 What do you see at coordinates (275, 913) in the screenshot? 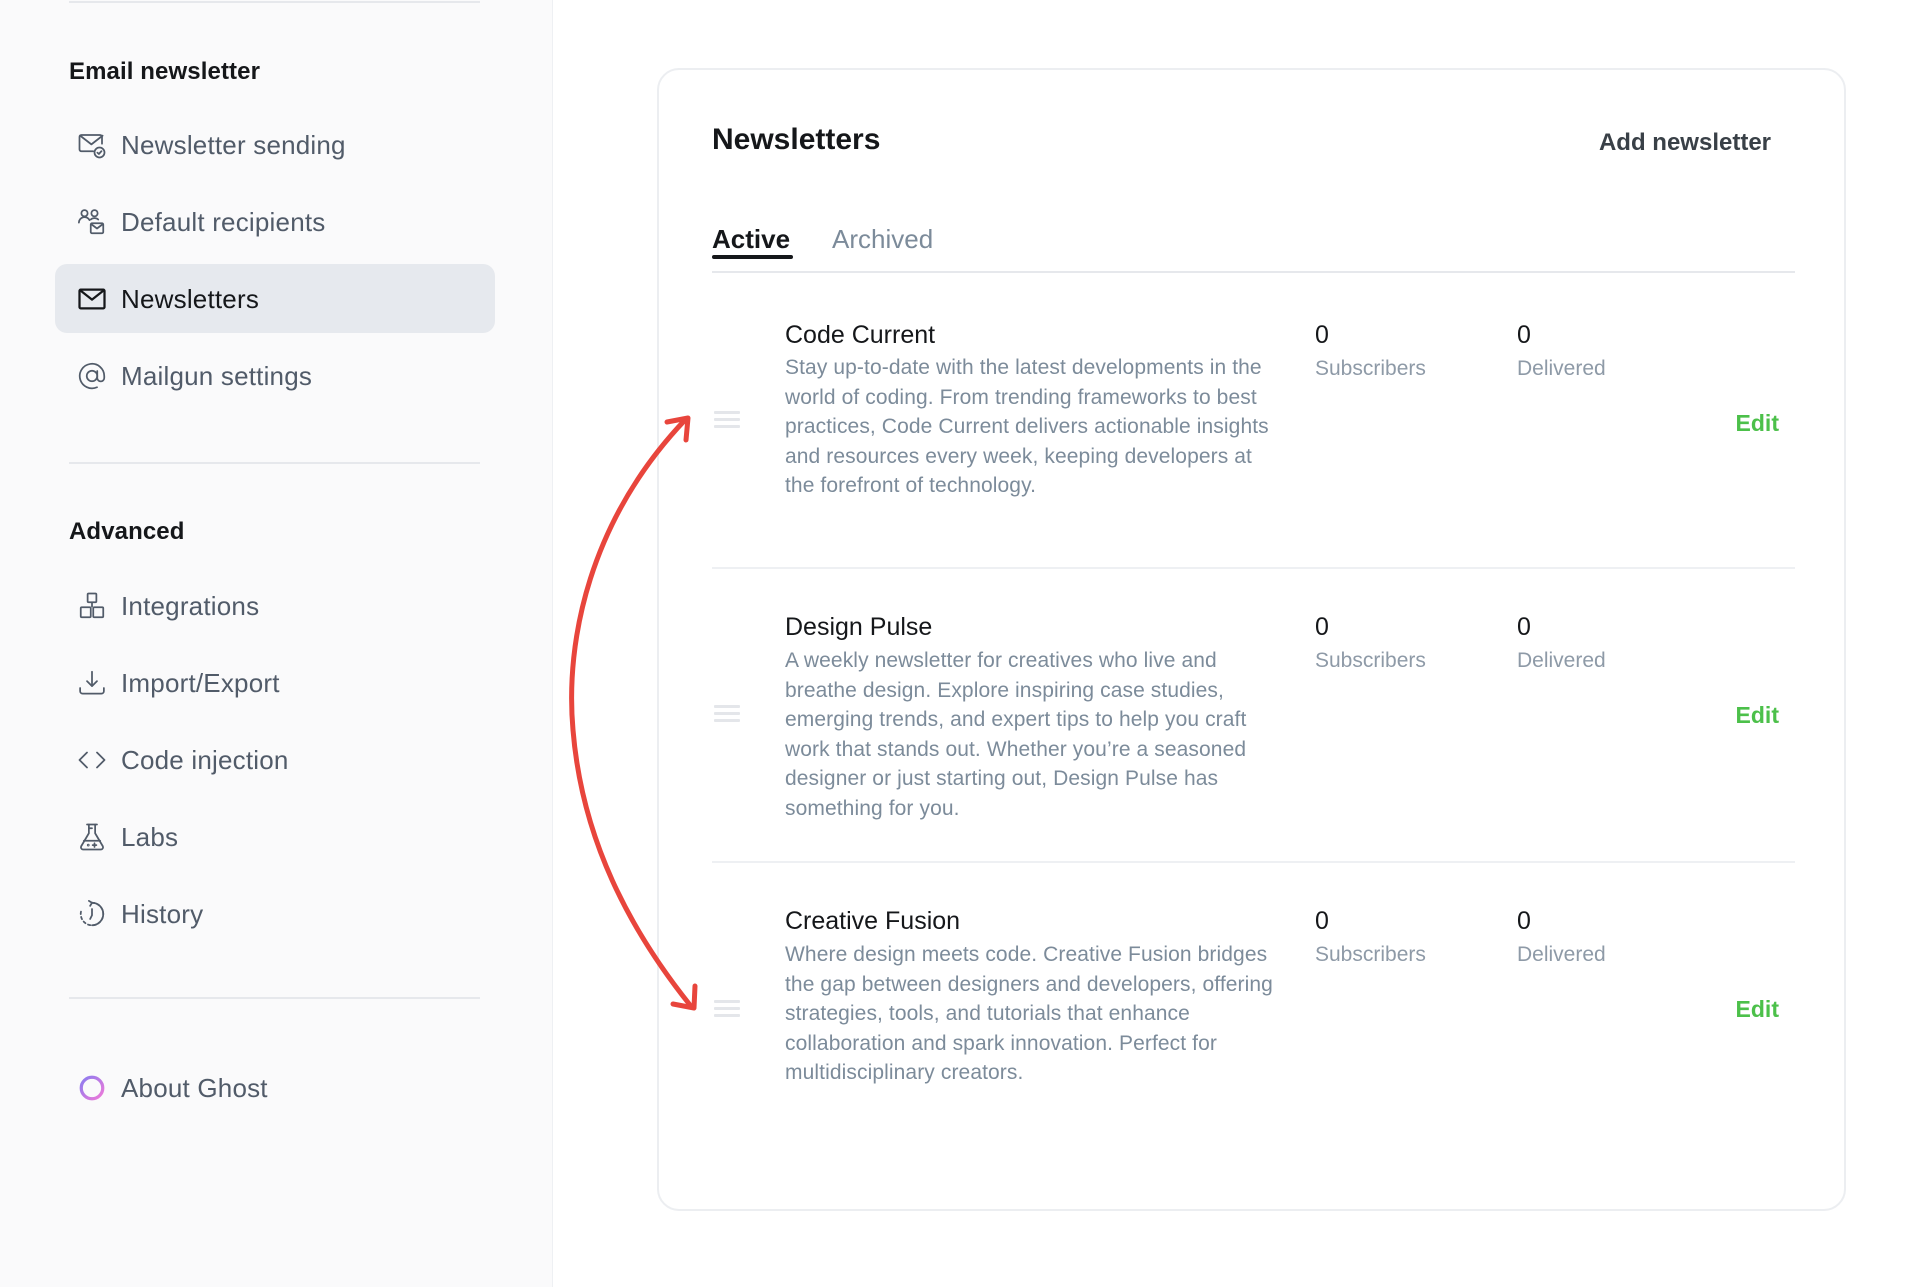
I see `sidebar-item-history: History` at bounding box center [275, 913].